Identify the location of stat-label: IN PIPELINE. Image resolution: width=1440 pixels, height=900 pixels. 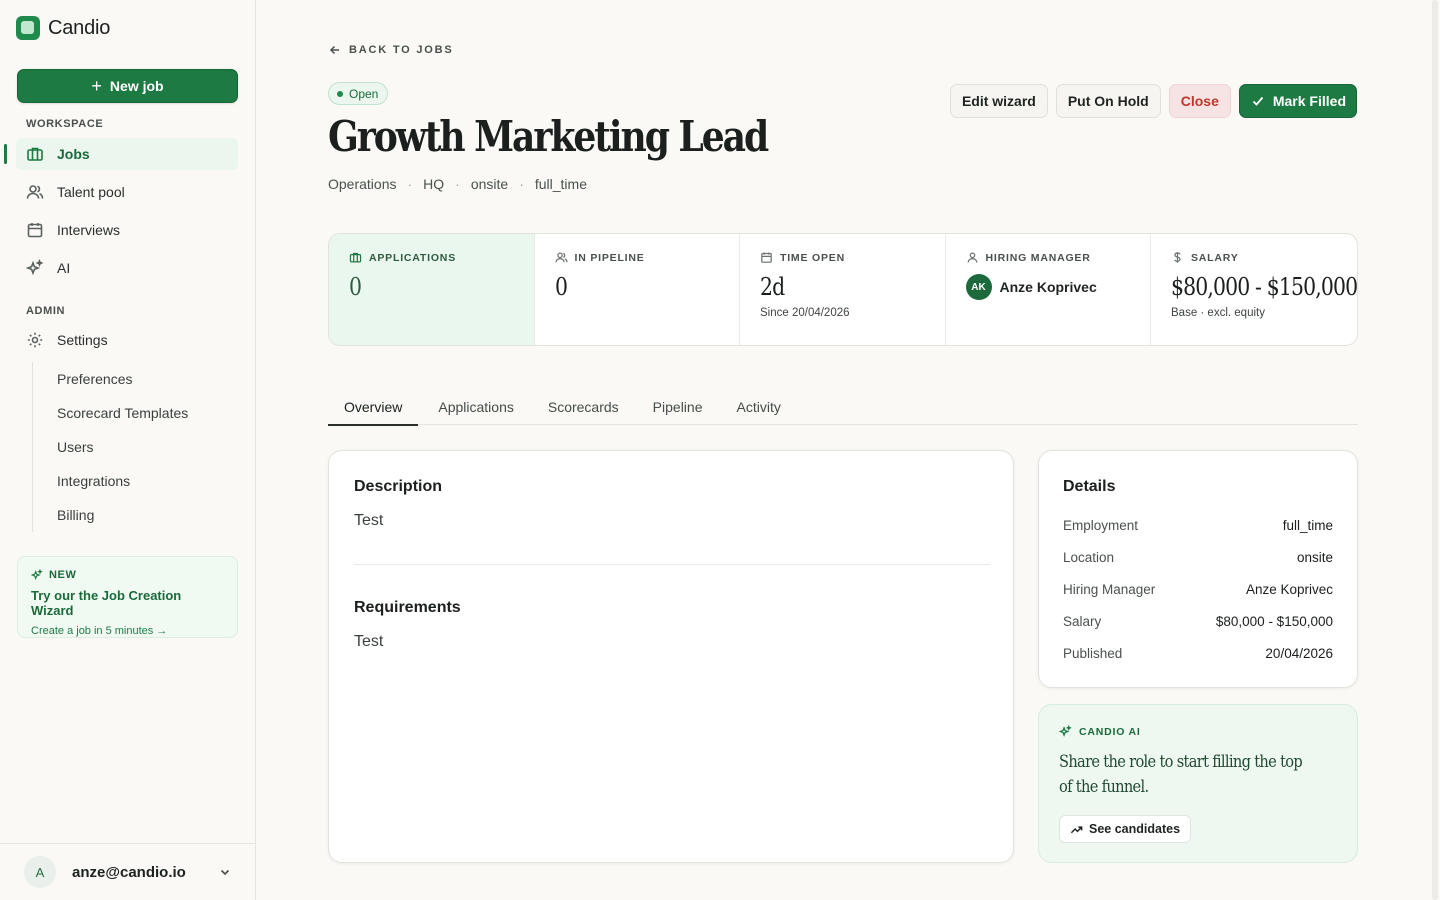
(637, 257).